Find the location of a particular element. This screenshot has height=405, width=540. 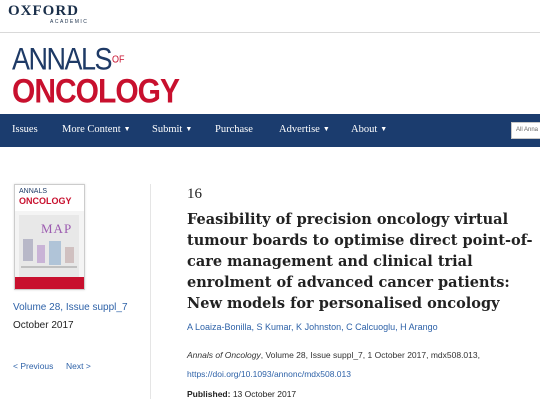

publisher-subname: ACADEMIC is located at coordinates (69, 22).